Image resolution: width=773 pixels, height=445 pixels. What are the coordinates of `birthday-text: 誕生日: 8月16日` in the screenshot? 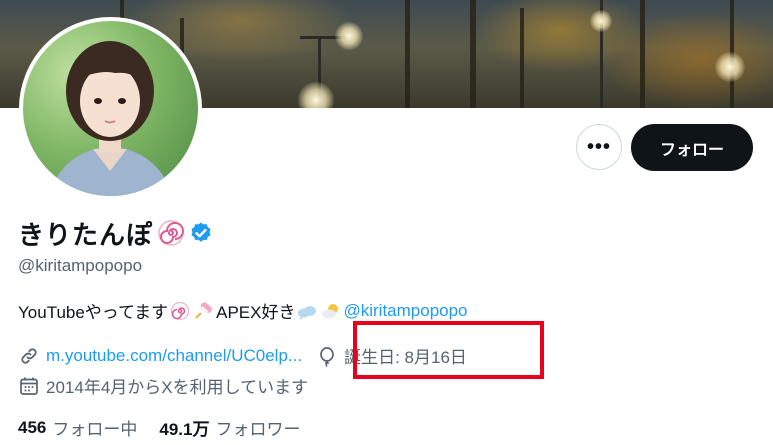 It's located at (405, 357).